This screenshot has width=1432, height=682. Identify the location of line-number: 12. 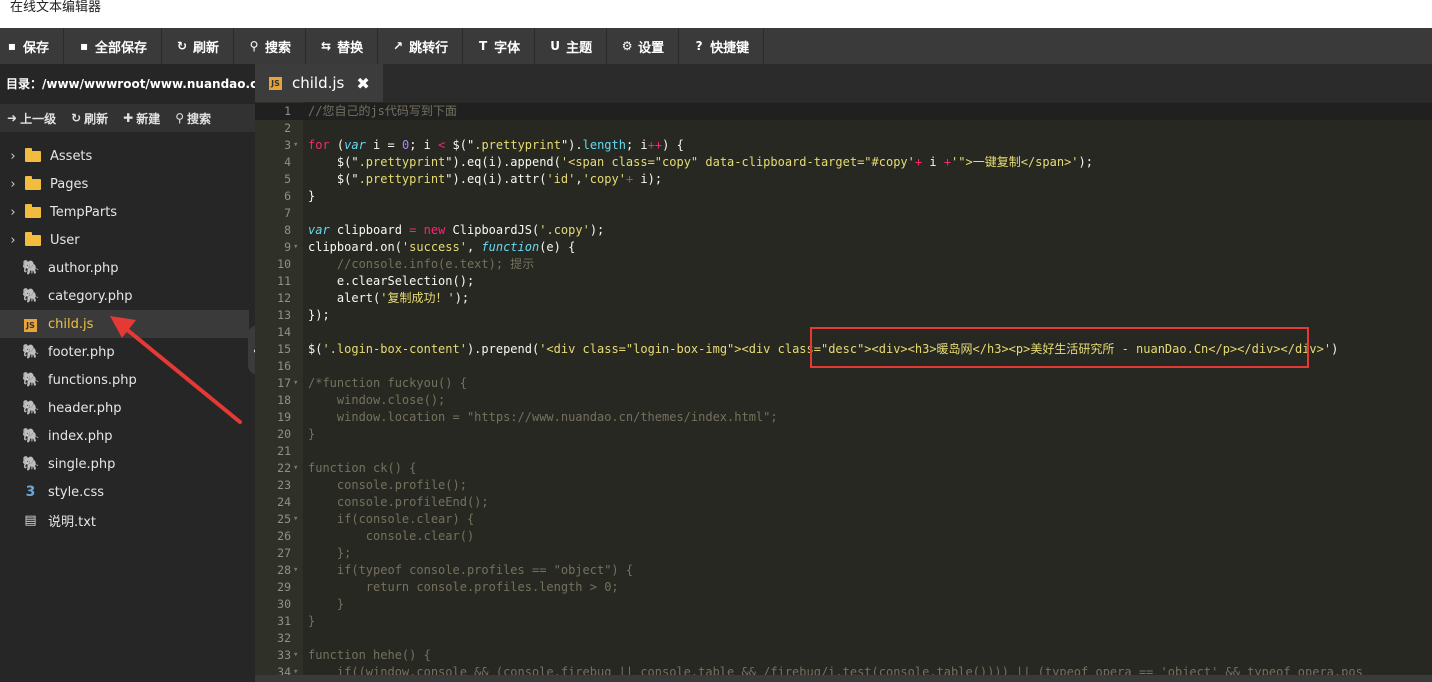
(284, 298).